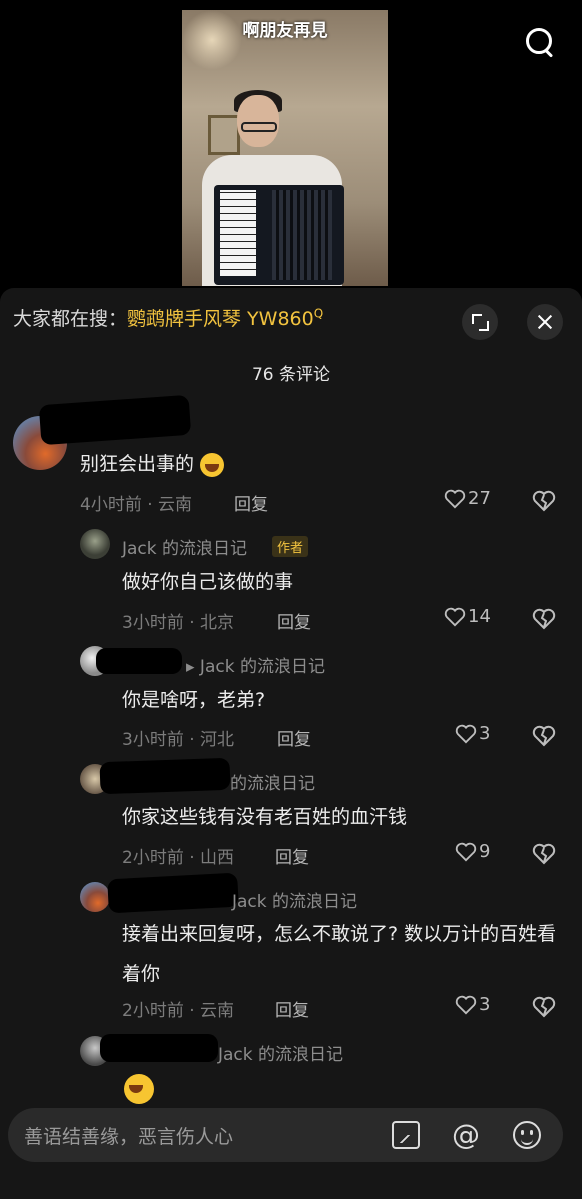  Describe the element at coordinates (291, 375) in the screenshot. I see `comment-count: 76 条评论` at that location.